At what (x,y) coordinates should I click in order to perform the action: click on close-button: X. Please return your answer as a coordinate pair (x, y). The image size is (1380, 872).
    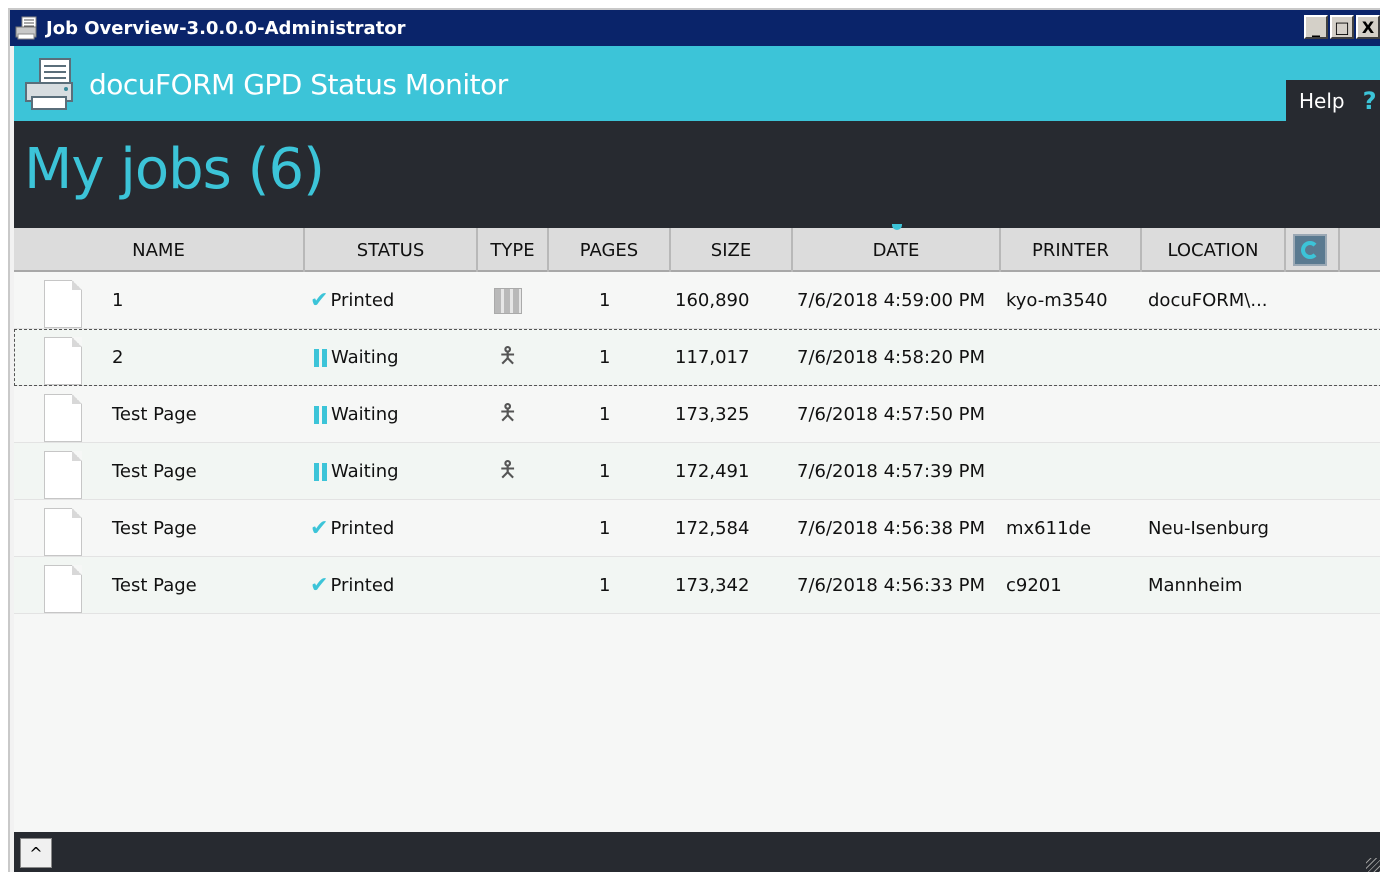
    Looking at the image, I should click on (1368, 27).